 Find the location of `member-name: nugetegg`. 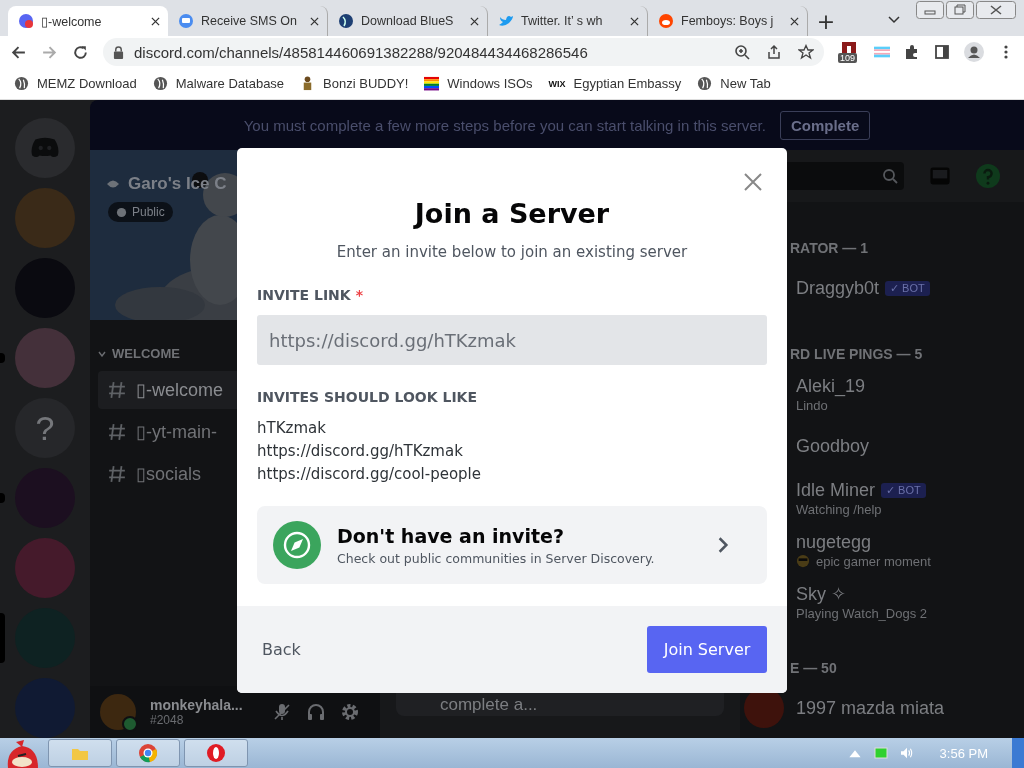

member-name: nugetegg is located at coordinates (834, 542).